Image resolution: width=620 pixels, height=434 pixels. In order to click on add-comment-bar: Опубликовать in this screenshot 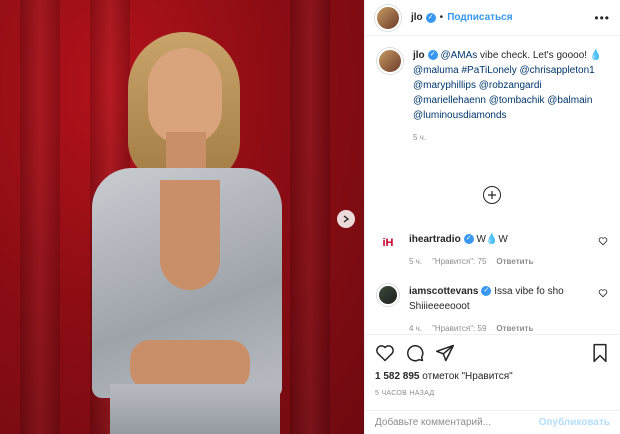, I will do `click(492, 422)`.